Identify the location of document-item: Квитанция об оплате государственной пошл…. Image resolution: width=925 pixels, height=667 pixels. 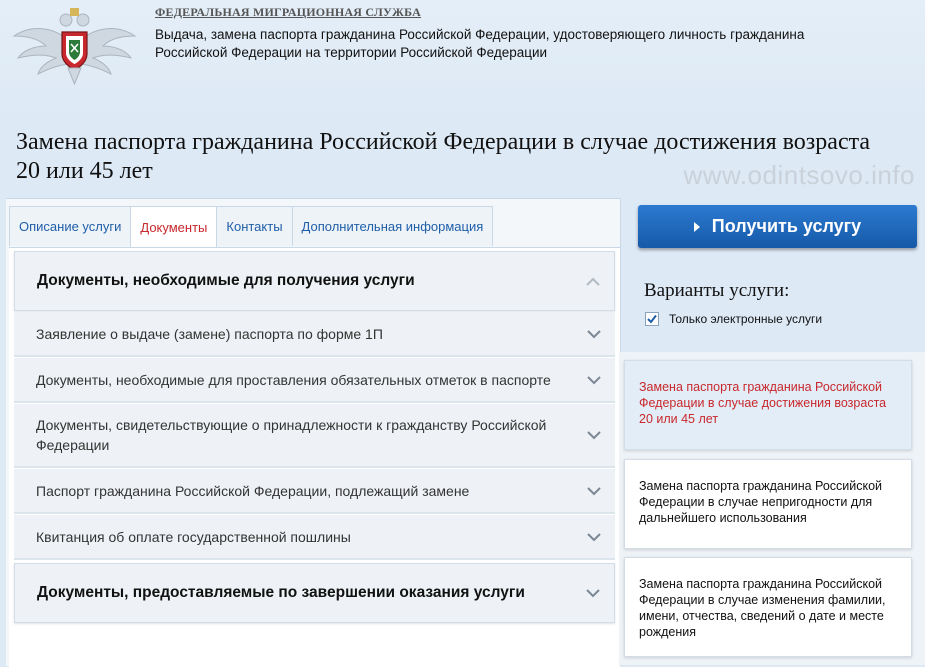
(314, 537).